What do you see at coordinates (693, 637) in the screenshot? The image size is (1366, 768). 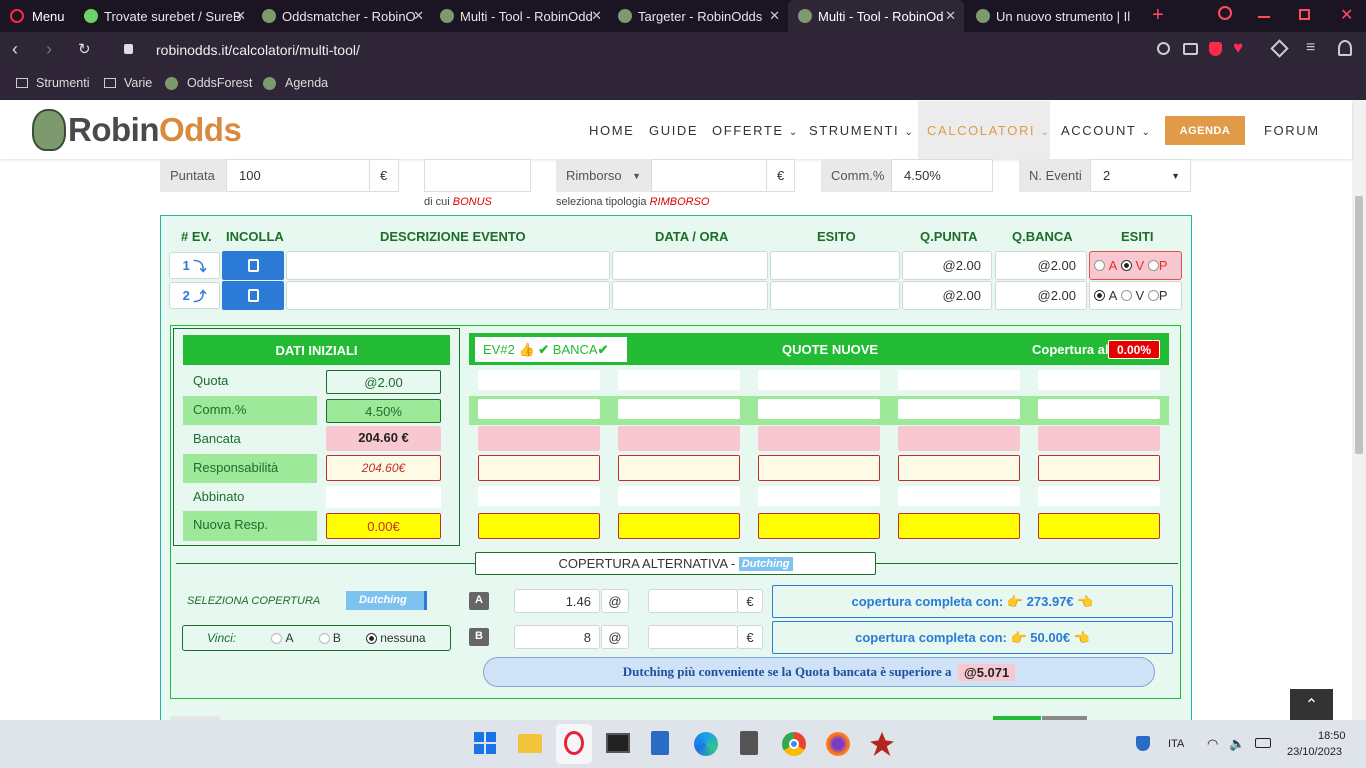 I see `stake-b-input` at bounding box center [693, 637].